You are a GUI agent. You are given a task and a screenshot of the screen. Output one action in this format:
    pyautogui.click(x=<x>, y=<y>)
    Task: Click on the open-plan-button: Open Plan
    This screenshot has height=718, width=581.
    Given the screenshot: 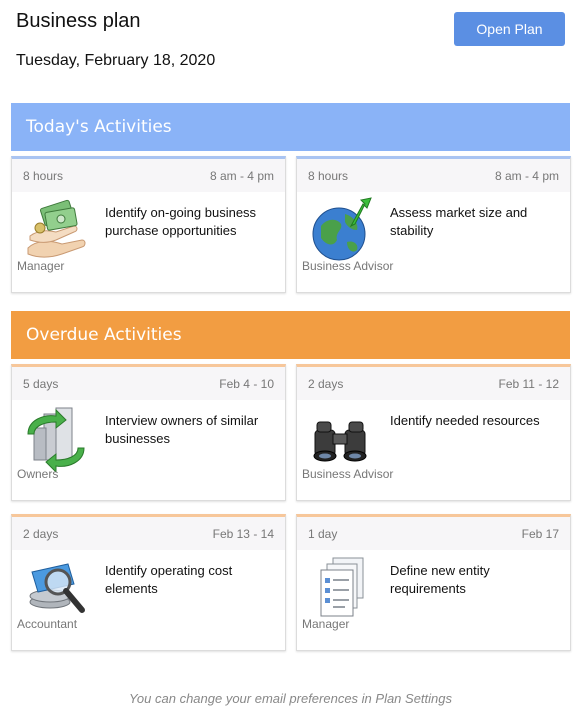 What is the action you would take?
    pyautogui.click(x=509, y=29)
    